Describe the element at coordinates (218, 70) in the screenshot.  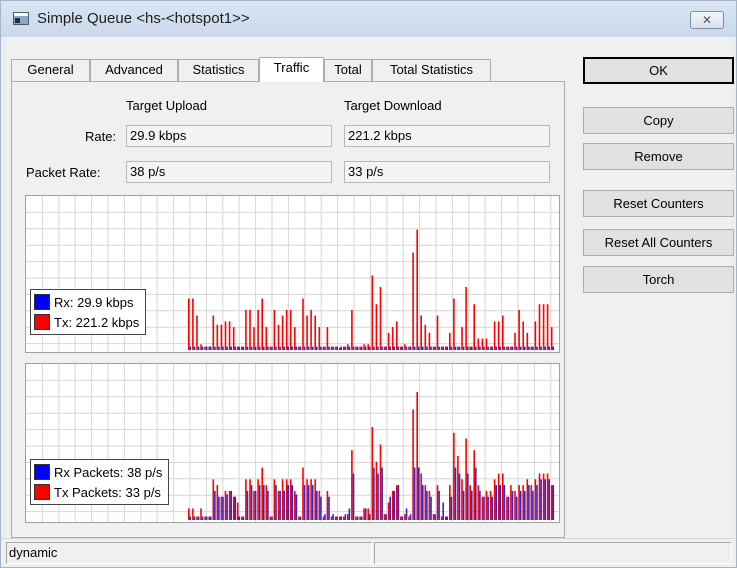
I see `tab-statistics: Statistics` at that location.